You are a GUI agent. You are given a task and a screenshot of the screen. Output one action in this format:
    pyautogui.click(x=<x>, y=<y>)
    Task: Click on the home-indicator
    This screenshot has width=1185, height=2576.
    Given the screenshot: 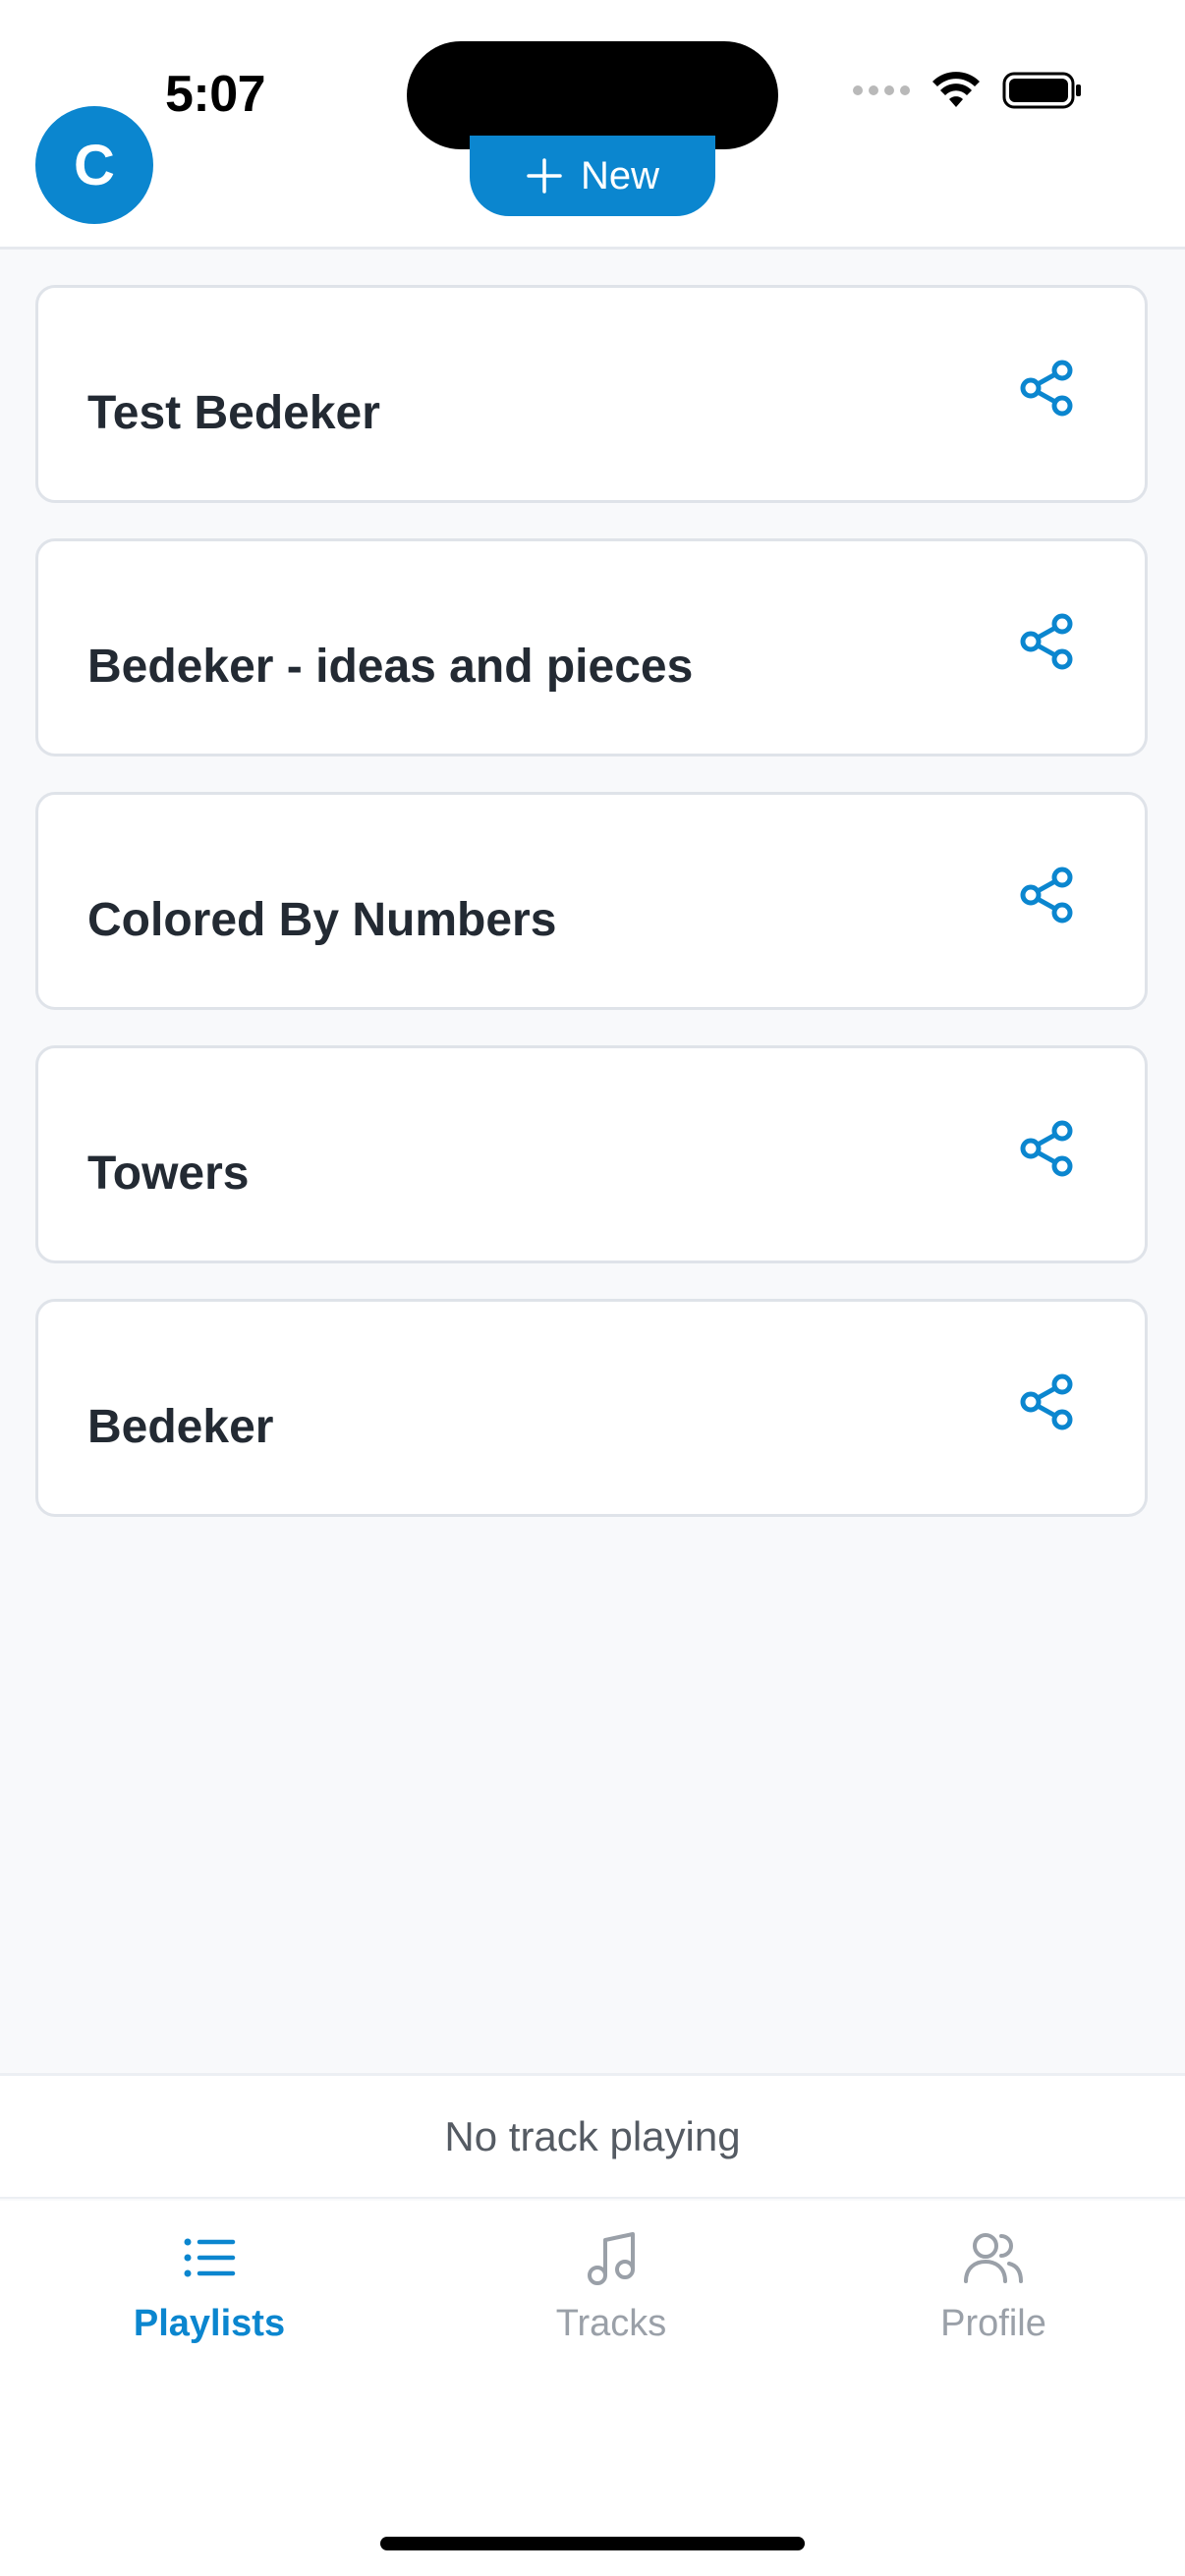 What is the action you would take?
    pyautogui.click(x=592, y=2543)
    